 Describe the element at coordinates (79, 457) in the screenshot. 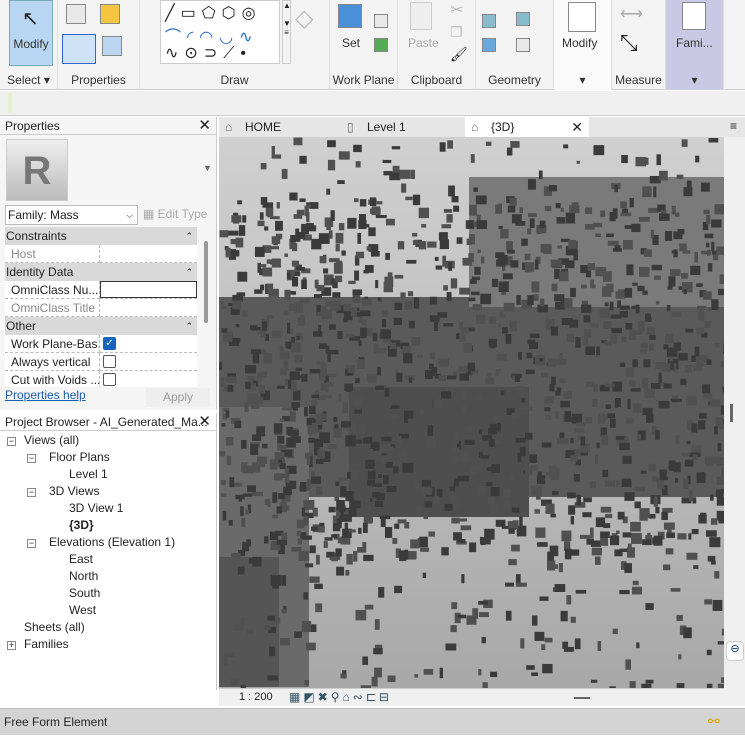

I see `tree-node: Floor Plans` at that location.